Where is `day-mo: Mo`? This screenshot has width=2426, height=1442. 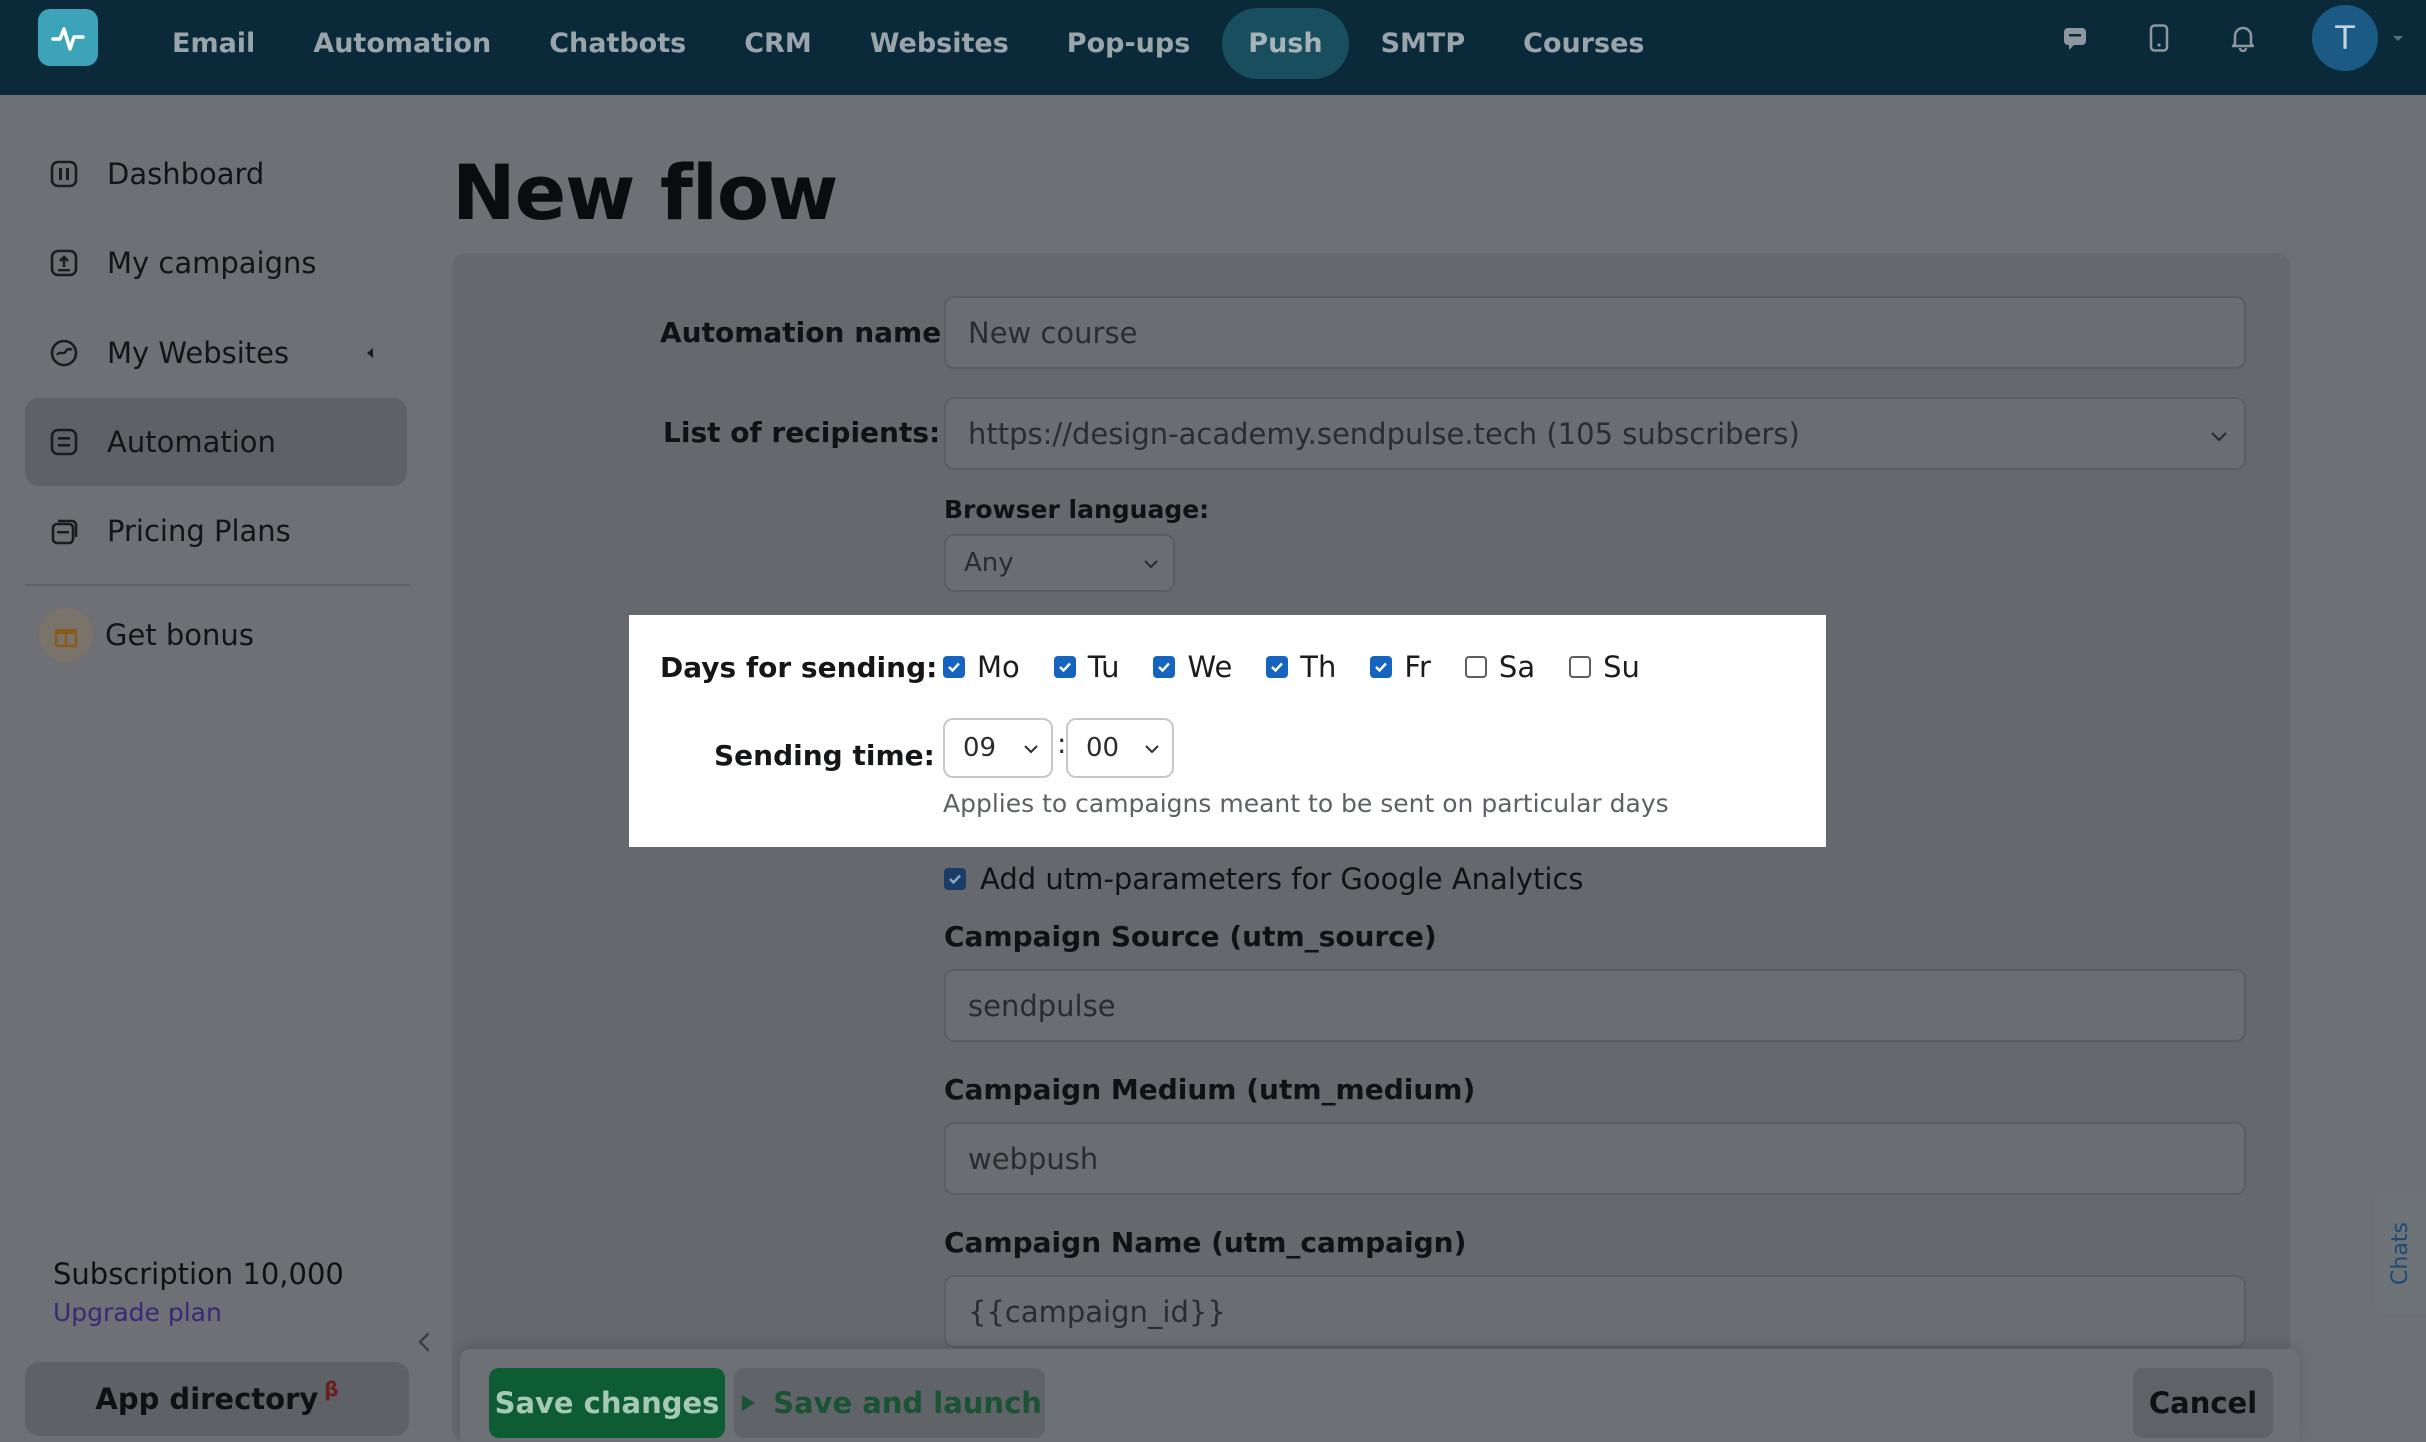 day-mo: Mo is located at coordinates (981, 667).